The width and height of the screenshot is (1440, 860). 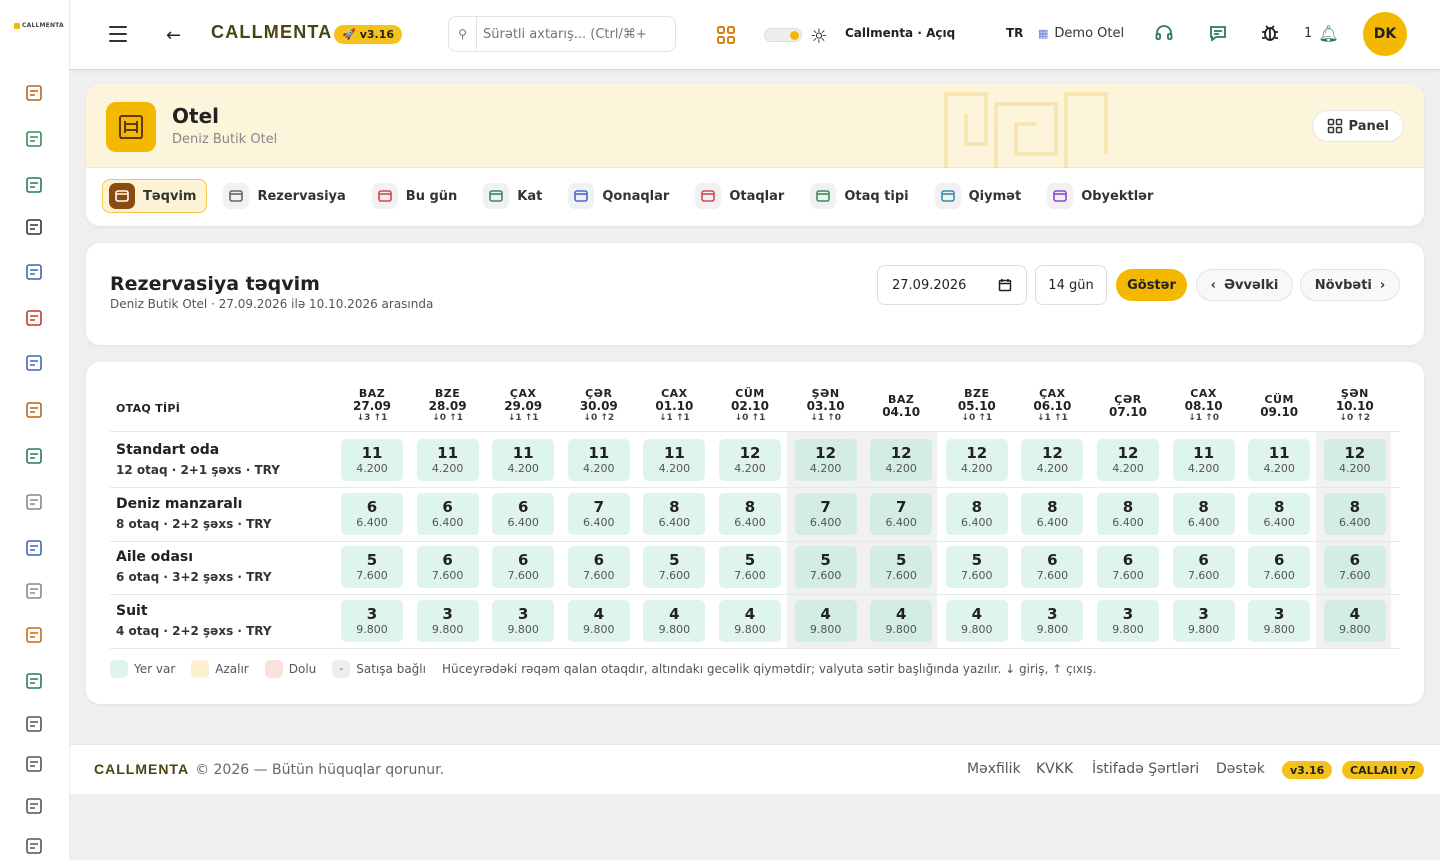 What do you see at coordinates (34, 139) in the screenshot?
I see `clipboard-icon` at bounding box center [34, 139].